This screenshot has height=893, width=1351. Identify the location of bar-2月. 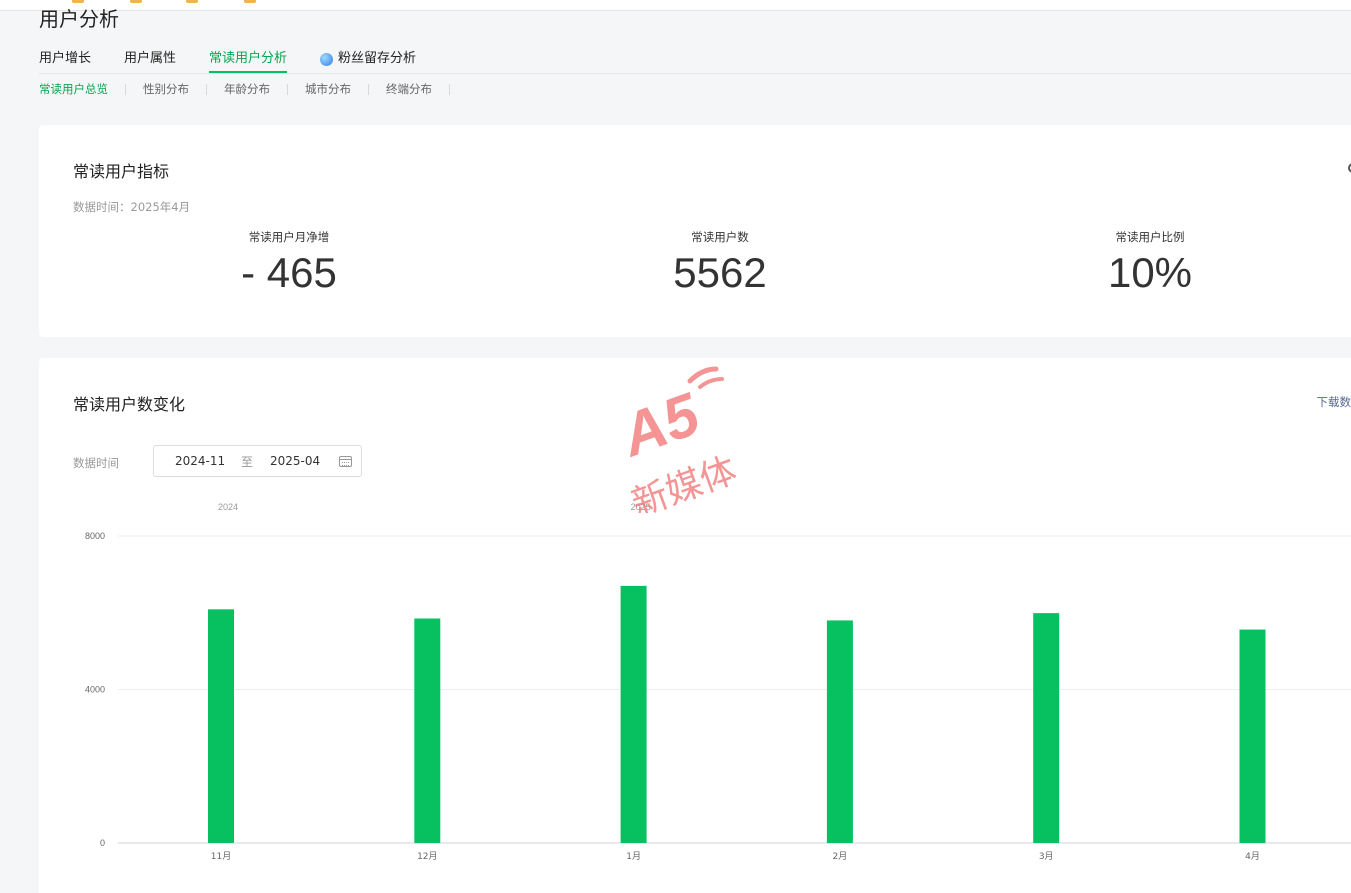
(839, 731).